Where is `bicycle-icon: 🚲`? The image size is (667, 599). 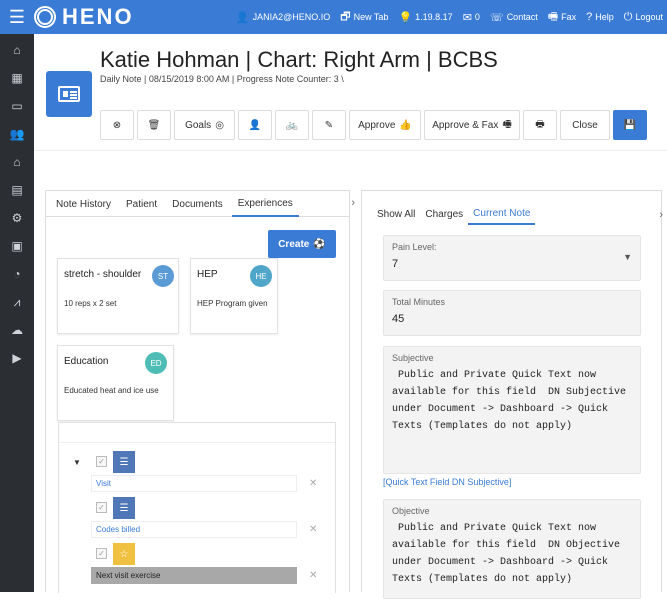
bicycle-icon: 🚲 is located at coordinates (292, 125).